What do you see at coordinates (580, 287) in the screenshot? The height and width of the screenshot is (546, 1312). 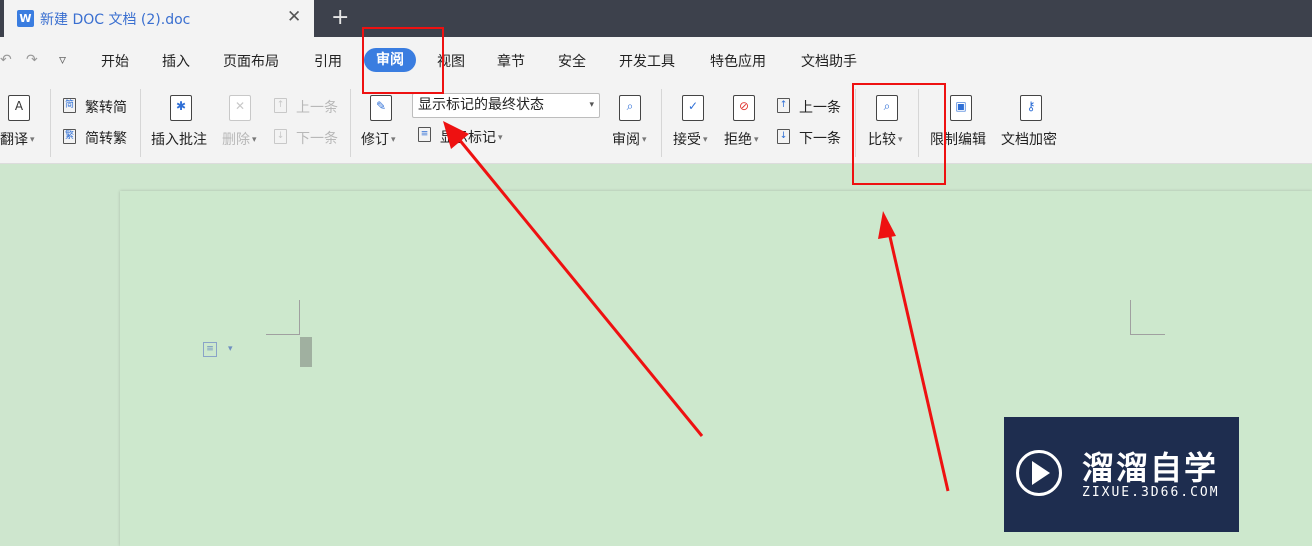 I see `arrow-line-to-review-tab` at bounding box center [580, 287].